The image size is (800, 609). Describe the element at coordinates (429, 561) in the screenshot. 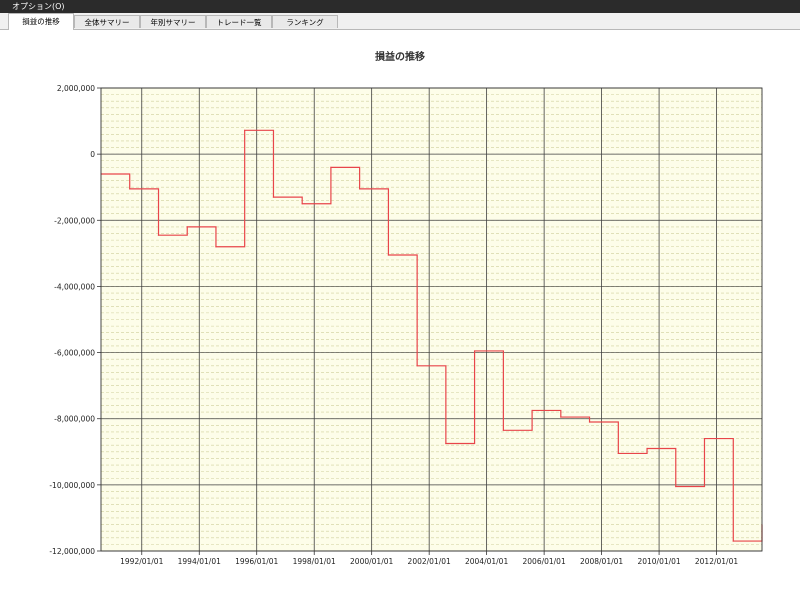

I see `x-tick-label: 2002/01/01` at that location.